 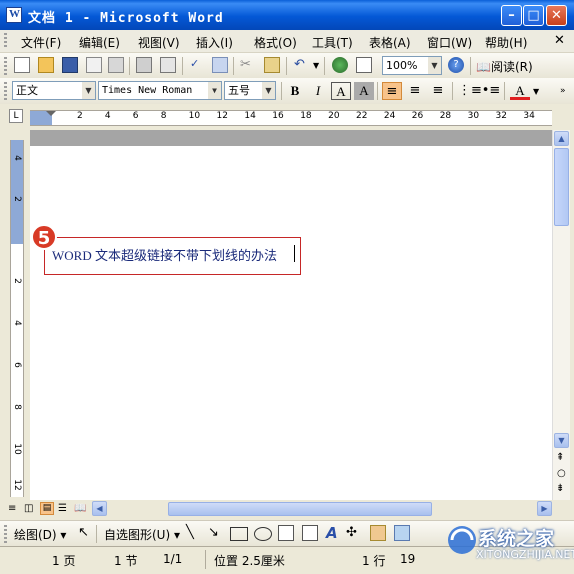 What do you see at coordinates (12, 508) in the screenshot?
I see `normal-view-icon: ≡` at bounding box center [12, 508].